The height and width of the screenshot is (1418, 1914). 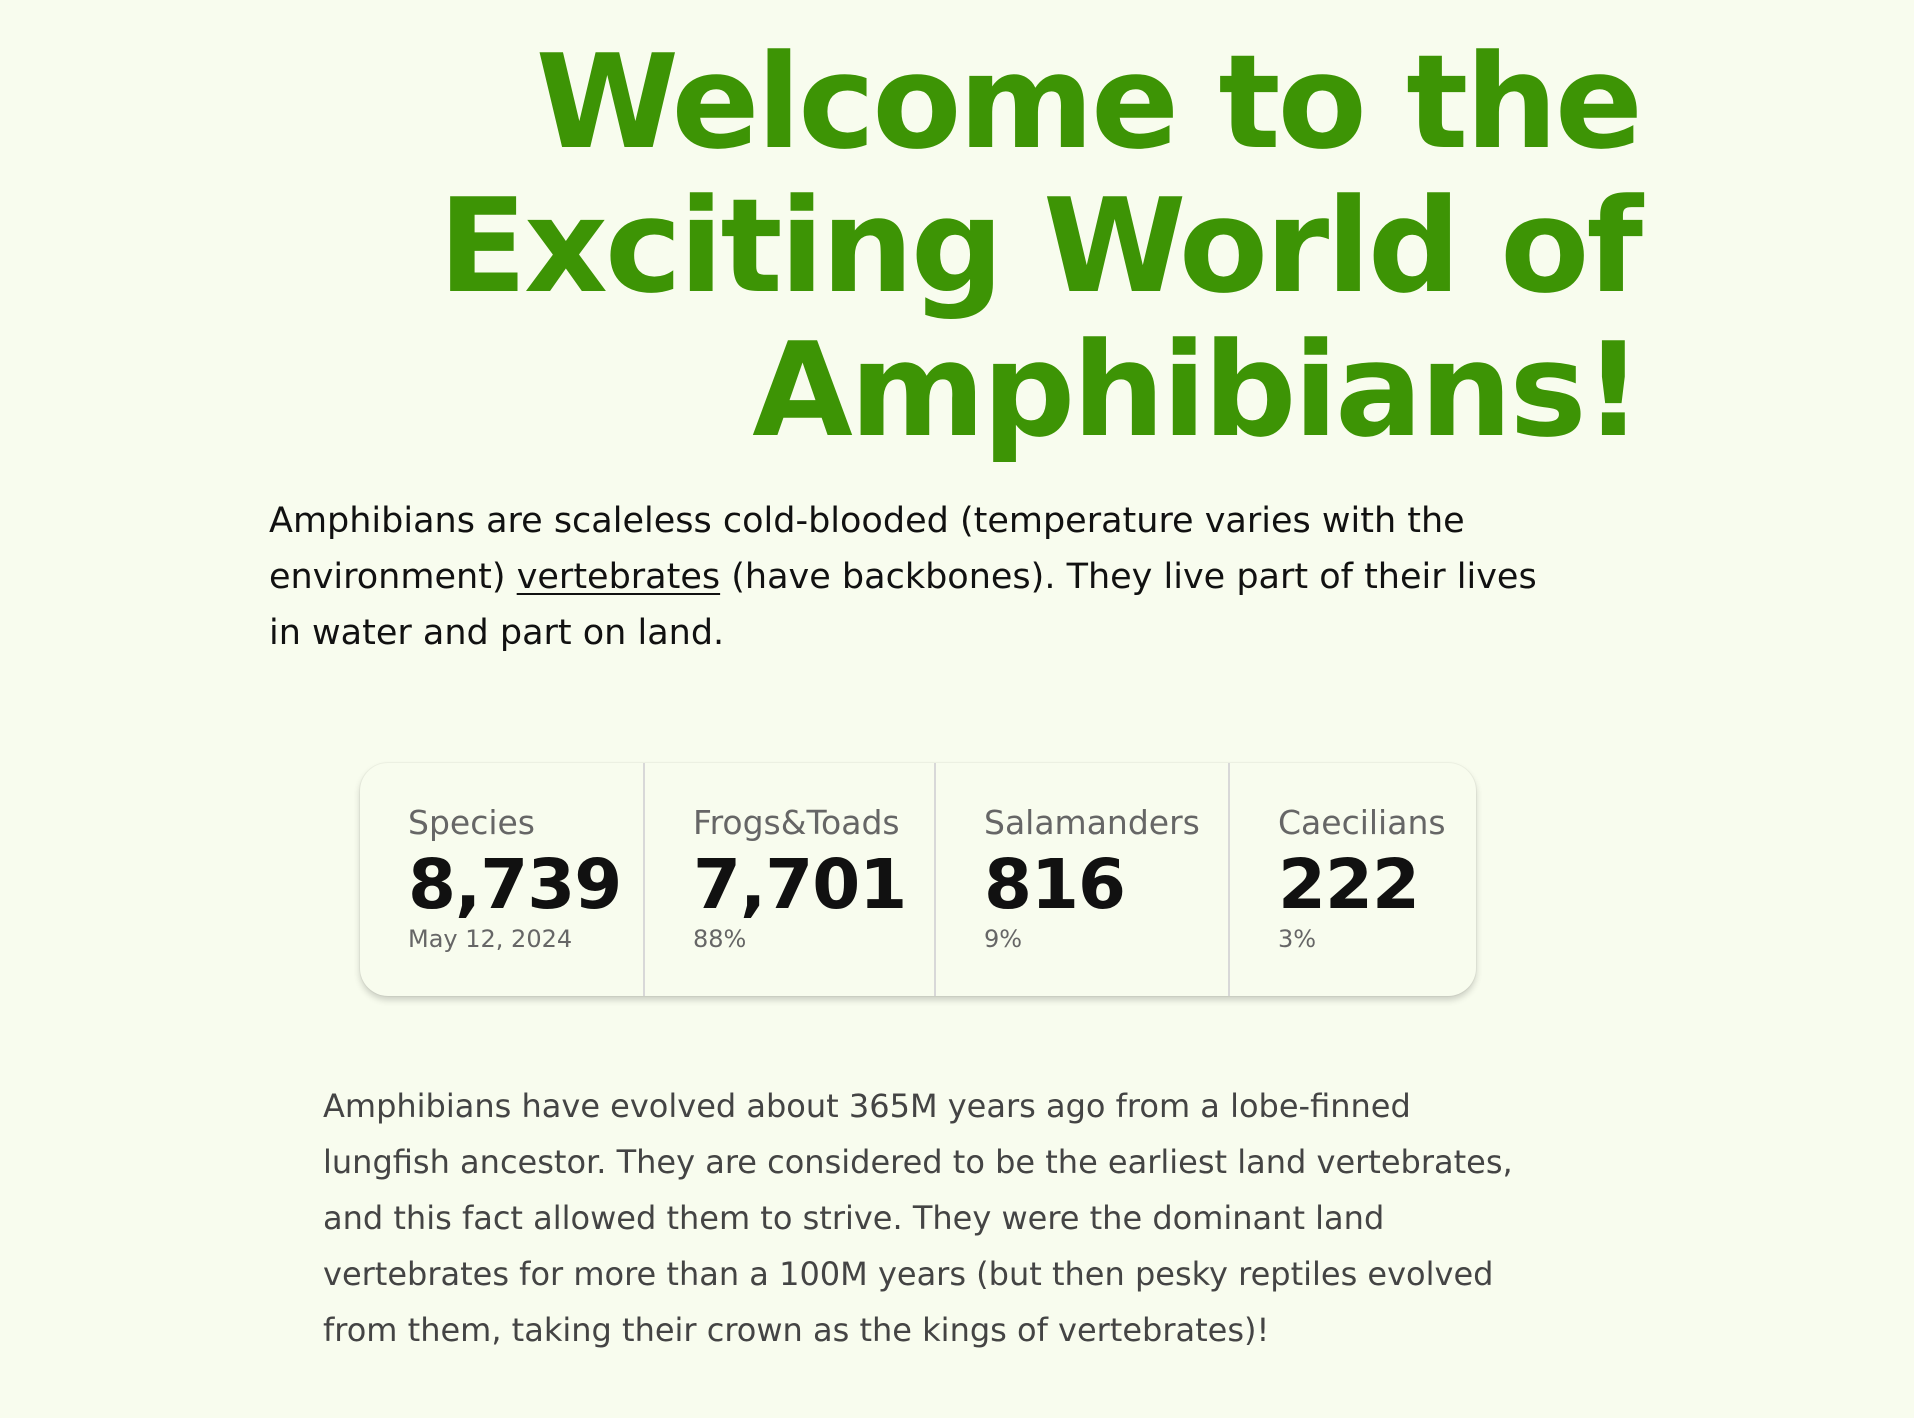 I want to click on vertebrates-link: vertebrates, so click(x=618, y=577).